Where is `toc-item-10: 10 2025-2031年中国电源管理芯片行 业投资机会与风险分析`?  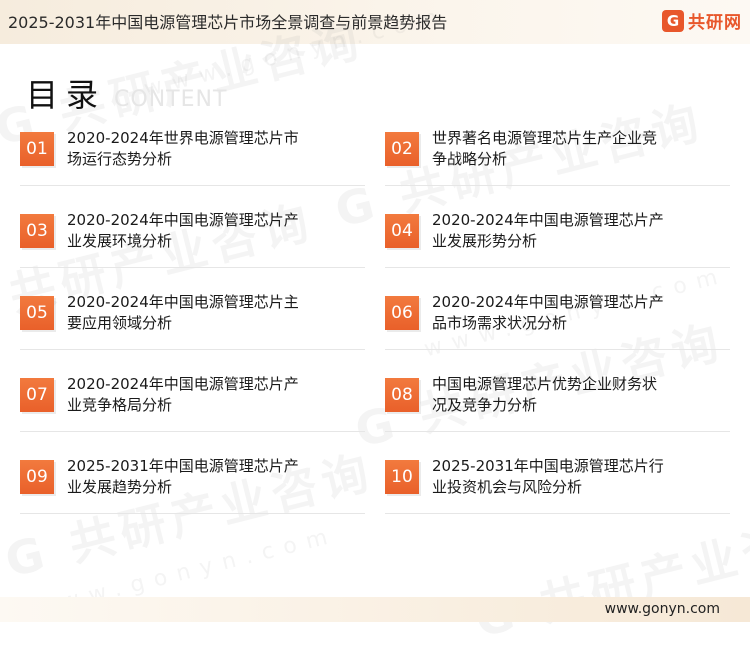
toc-item-10: 10 2025-2031年中国电源管理芯片行 业投资机会与风险分析 is located at coordinates (557, 488).